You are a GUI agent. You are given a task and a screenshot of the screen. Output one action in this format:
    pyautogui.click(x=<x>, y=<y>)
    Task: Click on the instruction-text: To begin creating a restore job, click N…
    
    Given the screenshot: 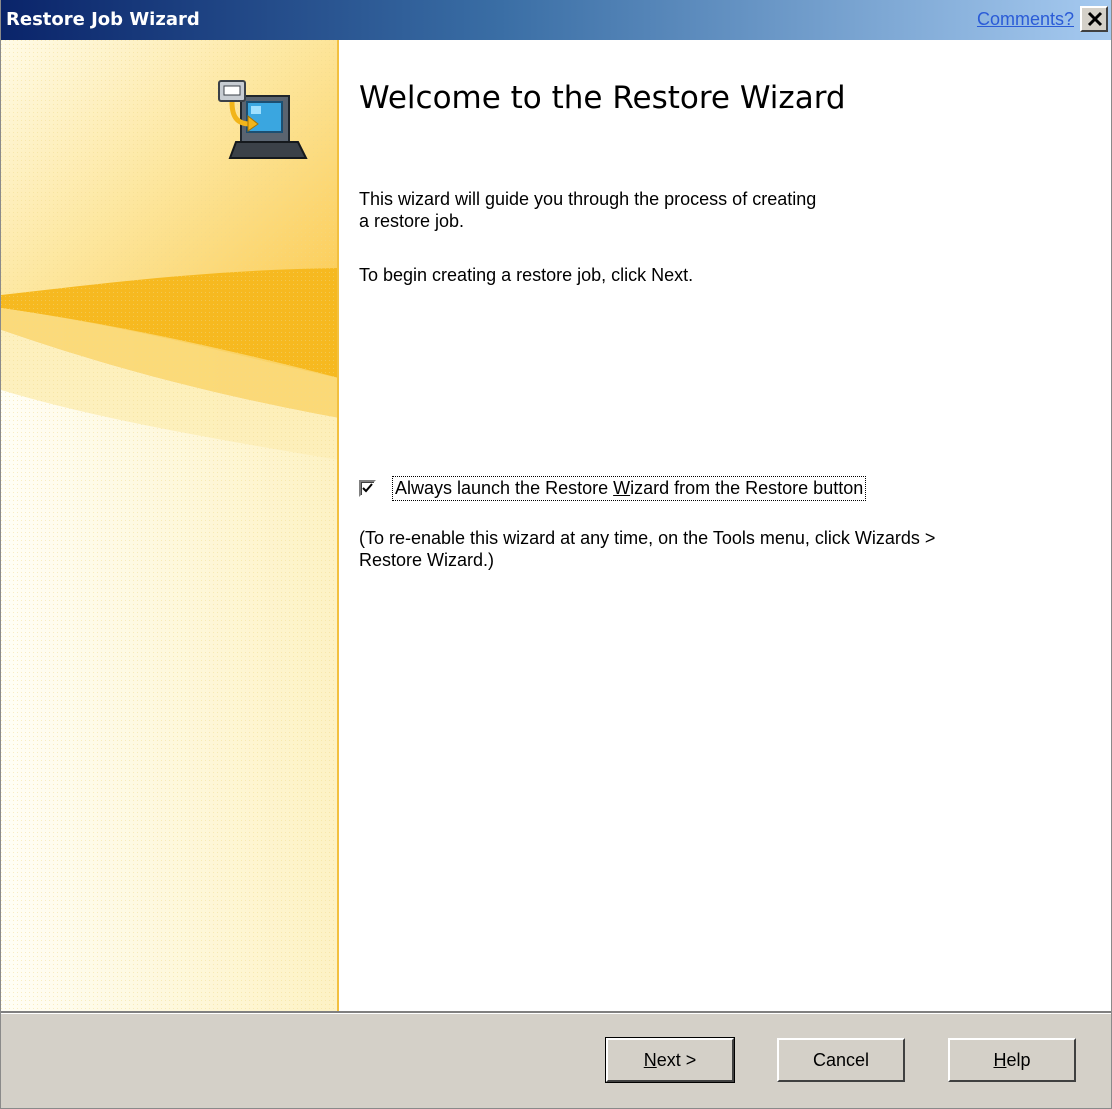 What is the action you would take?
    pyautogui.click(x=526, y=275)
    